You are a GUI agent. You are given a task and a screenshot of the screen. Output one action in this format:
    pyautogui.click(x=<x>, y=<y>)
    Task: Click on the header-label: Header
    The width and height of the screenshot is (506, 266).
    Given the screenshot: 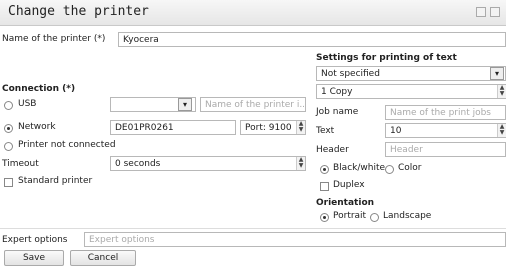 What is the action you would take?
    pyautogui.click(x=332, y=150)
    